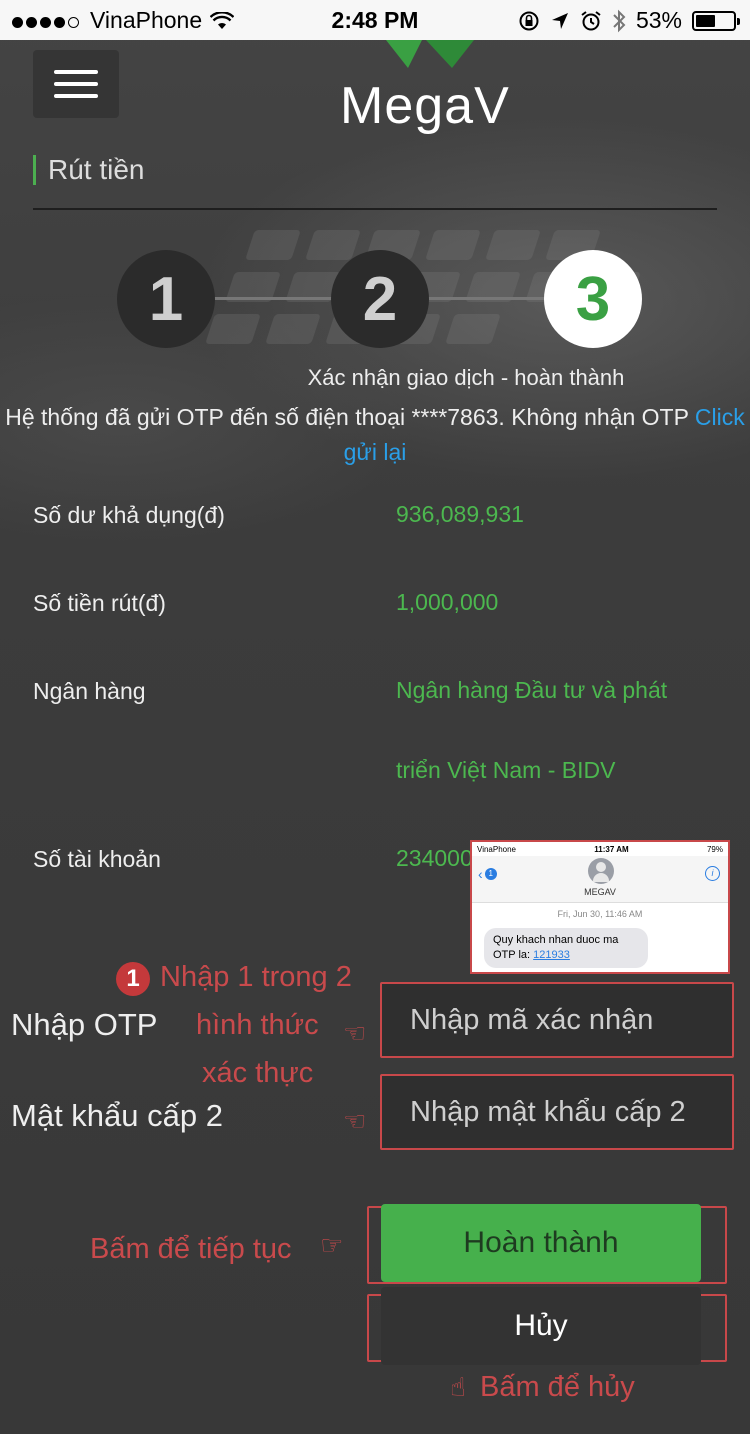 This screenshot has width=750, height=1434. Describe the element at coordinates (593, 299) in the screenshot. I see `step-3-active: 3` at that location.